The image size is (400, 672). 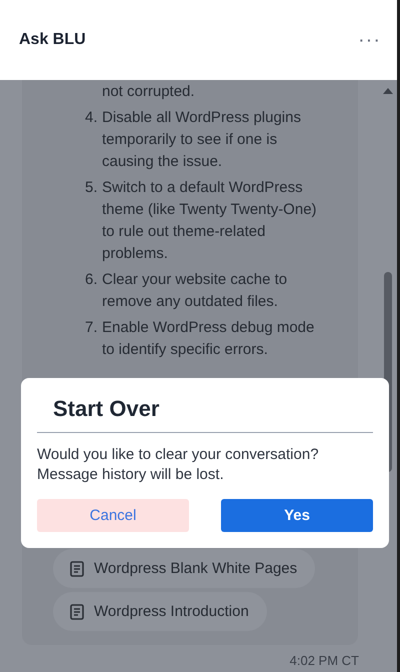 I want to click on step-text: Disable all WordPress plugins temporarily to see if one is causing the issue., so click(x=202, y=140).